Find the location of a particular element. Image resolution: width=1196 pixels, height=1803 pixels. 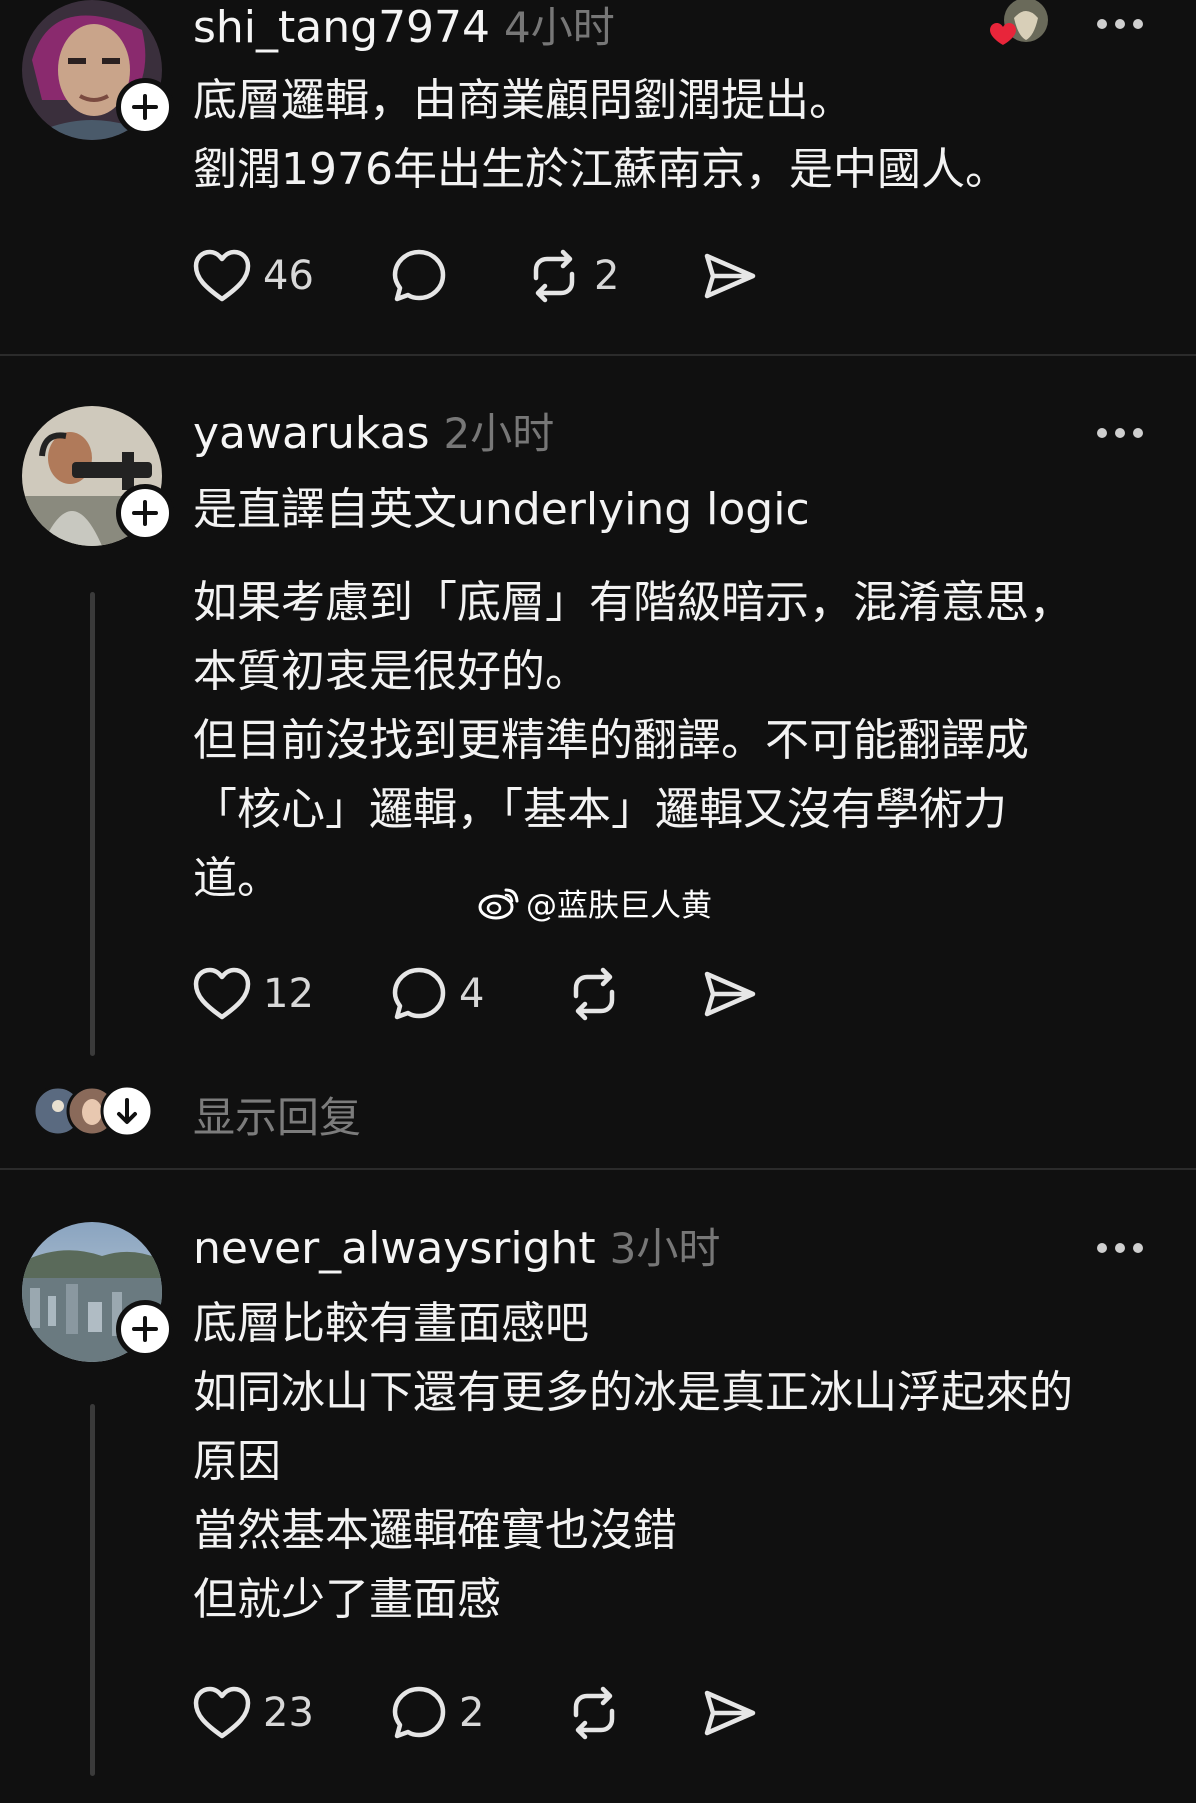

post-text-line: 當然基本邏輯確實也沒錯 is located at coordinates (435, 1530).